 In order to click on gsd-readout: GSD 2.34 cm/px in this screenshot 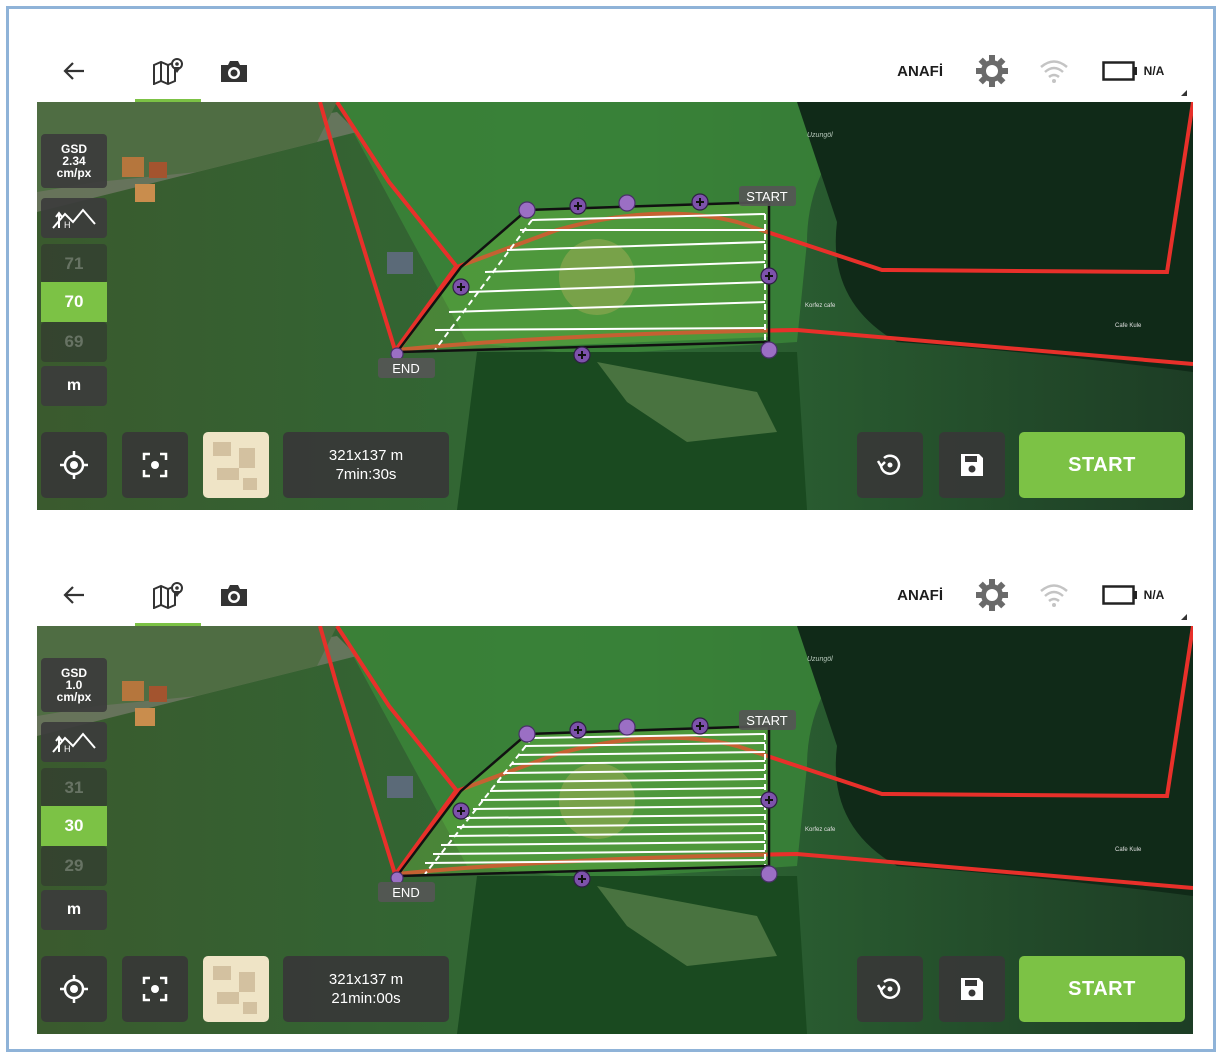, I will do `click(74, 161)`.